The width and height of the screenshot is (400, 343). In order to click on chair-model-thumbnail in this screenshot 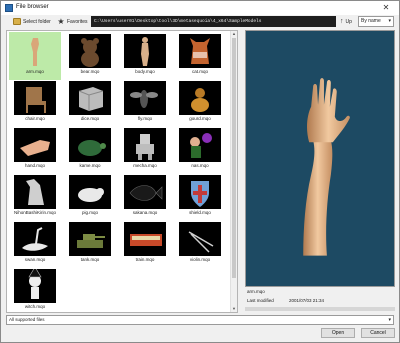, I will do `click(35, 98)`.